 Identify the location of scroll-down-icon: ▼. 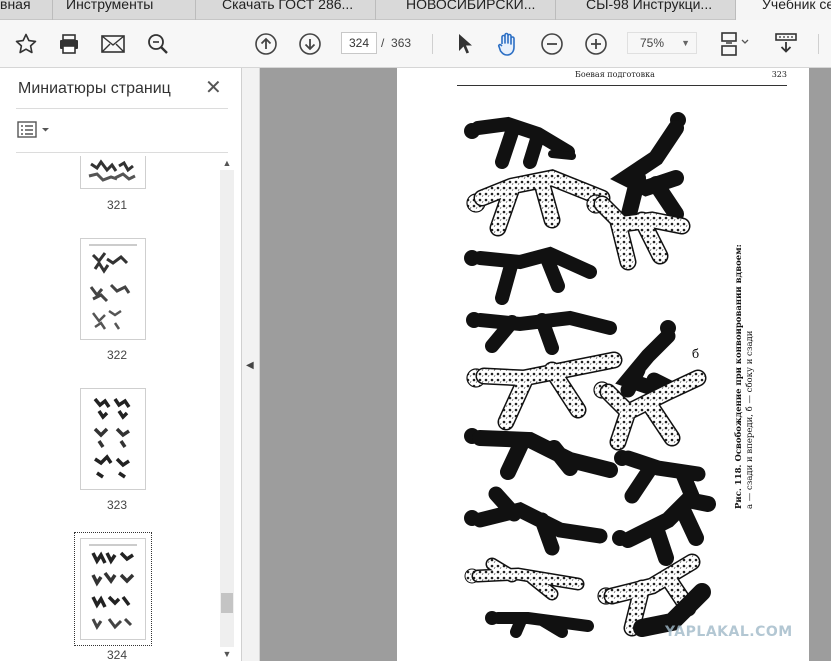
(227, 654).